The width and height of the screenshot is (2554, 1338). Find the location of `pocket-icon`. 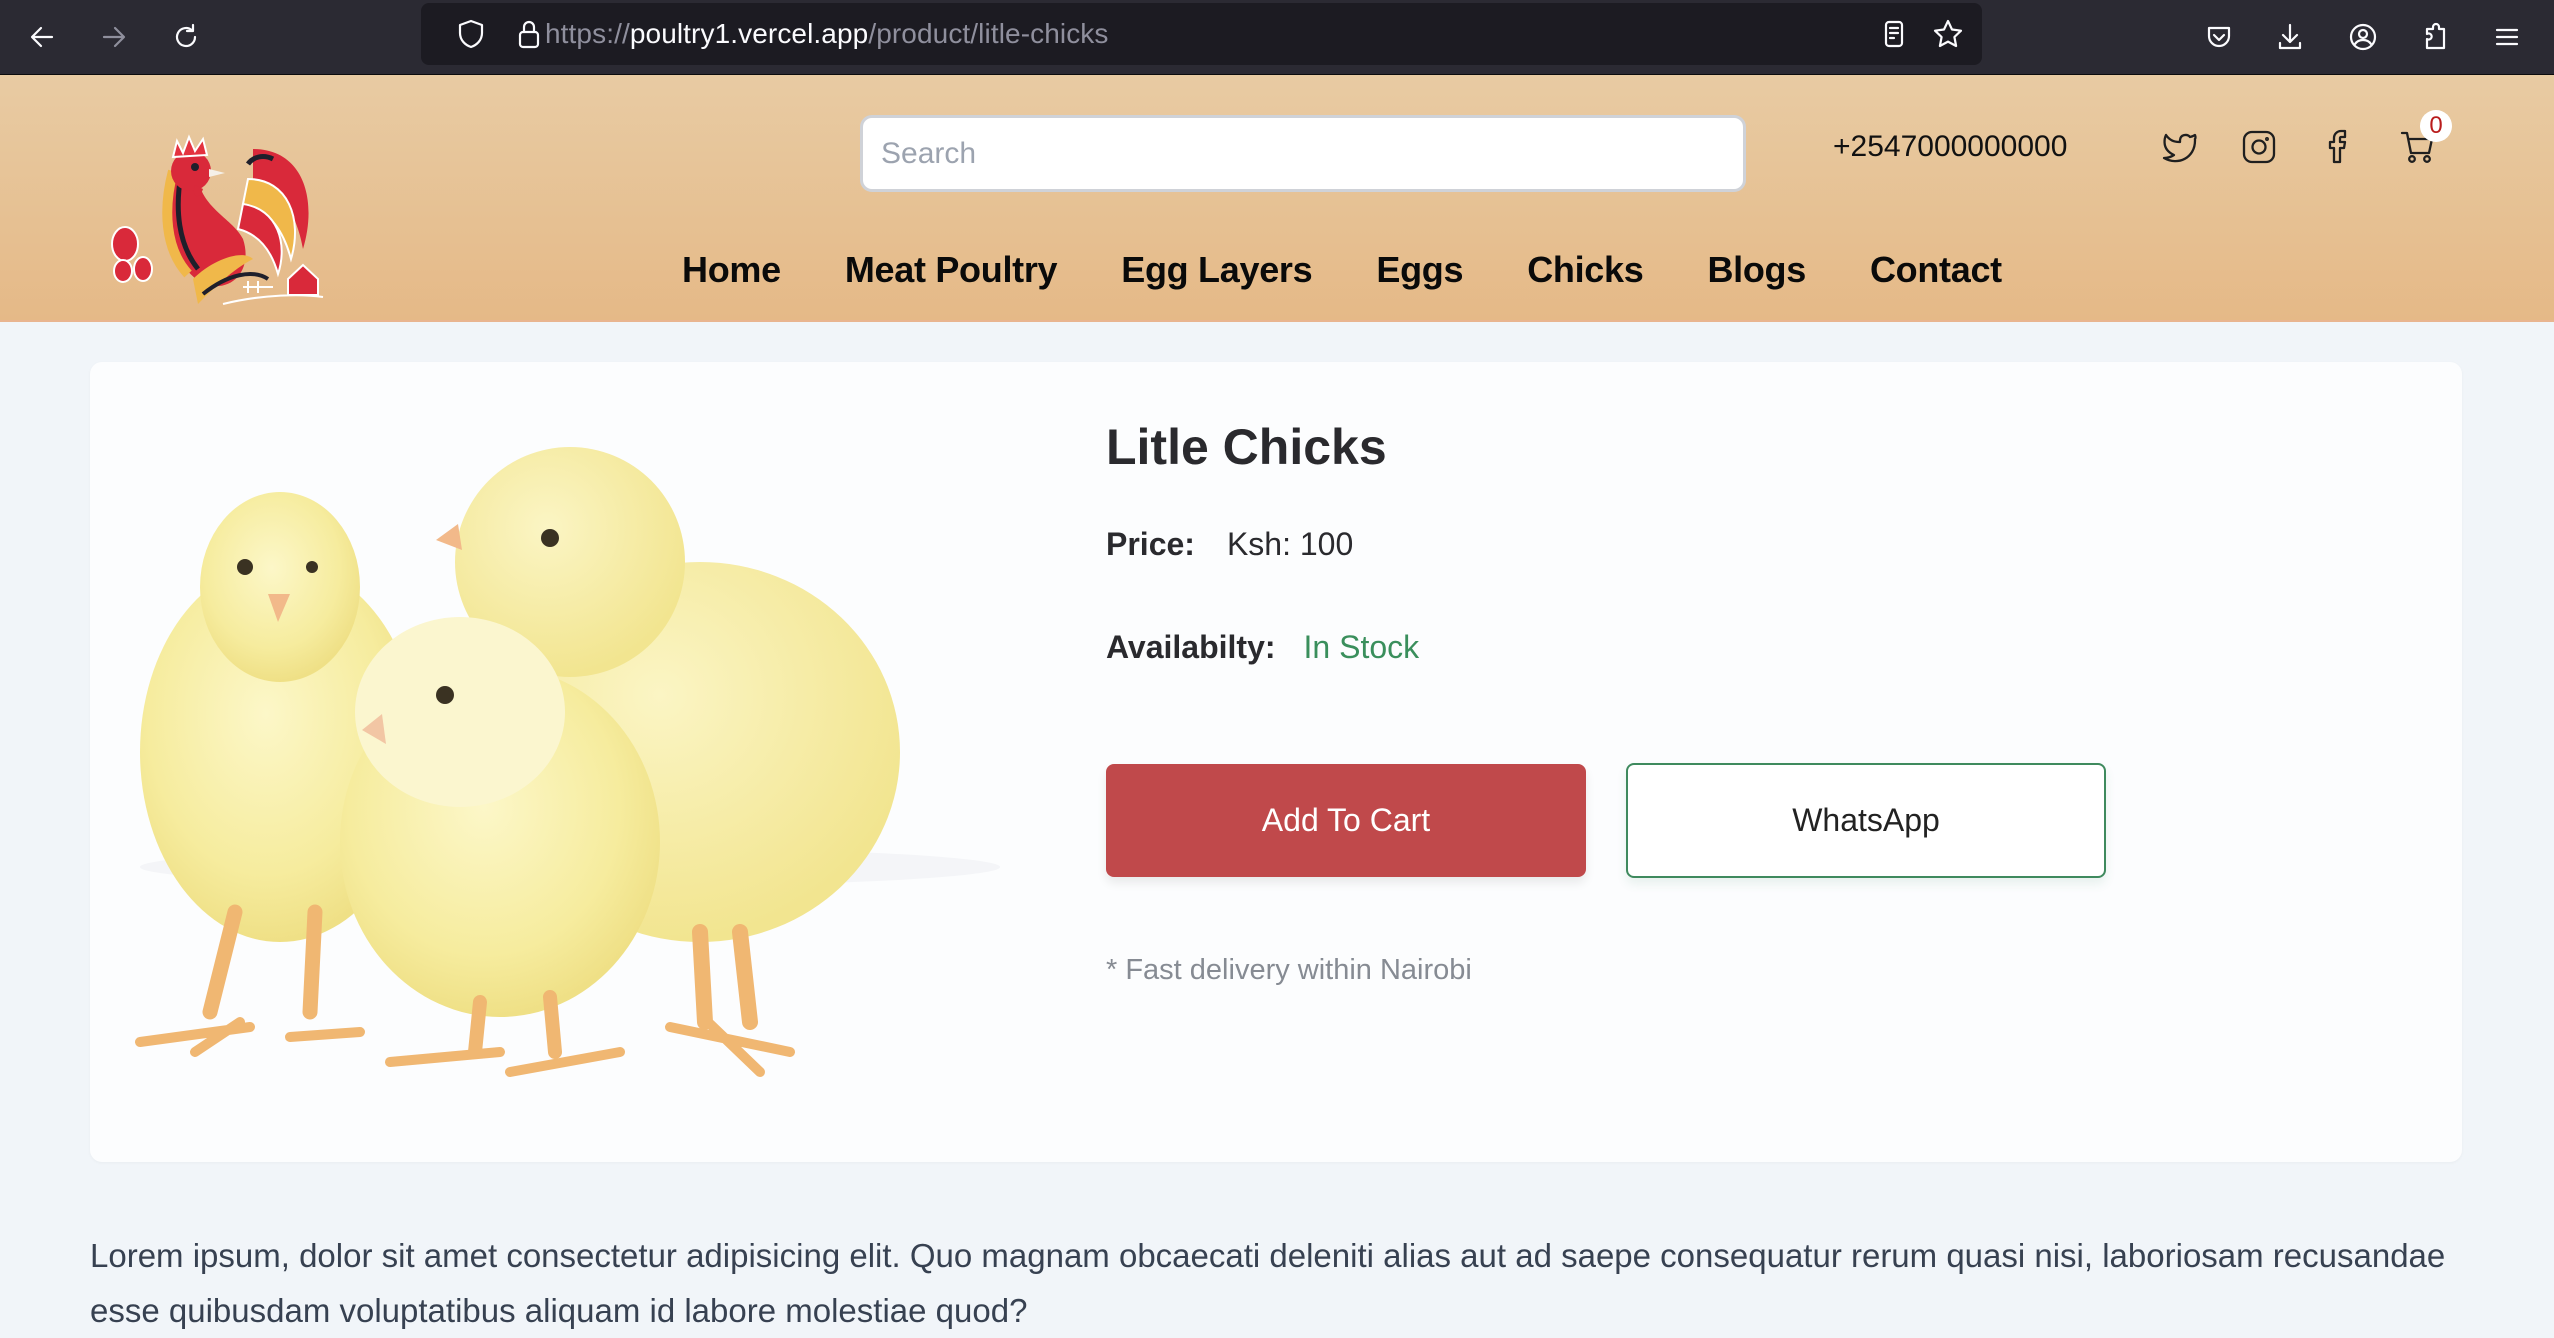

pocket-icon is located at coordinates (2219, 37).